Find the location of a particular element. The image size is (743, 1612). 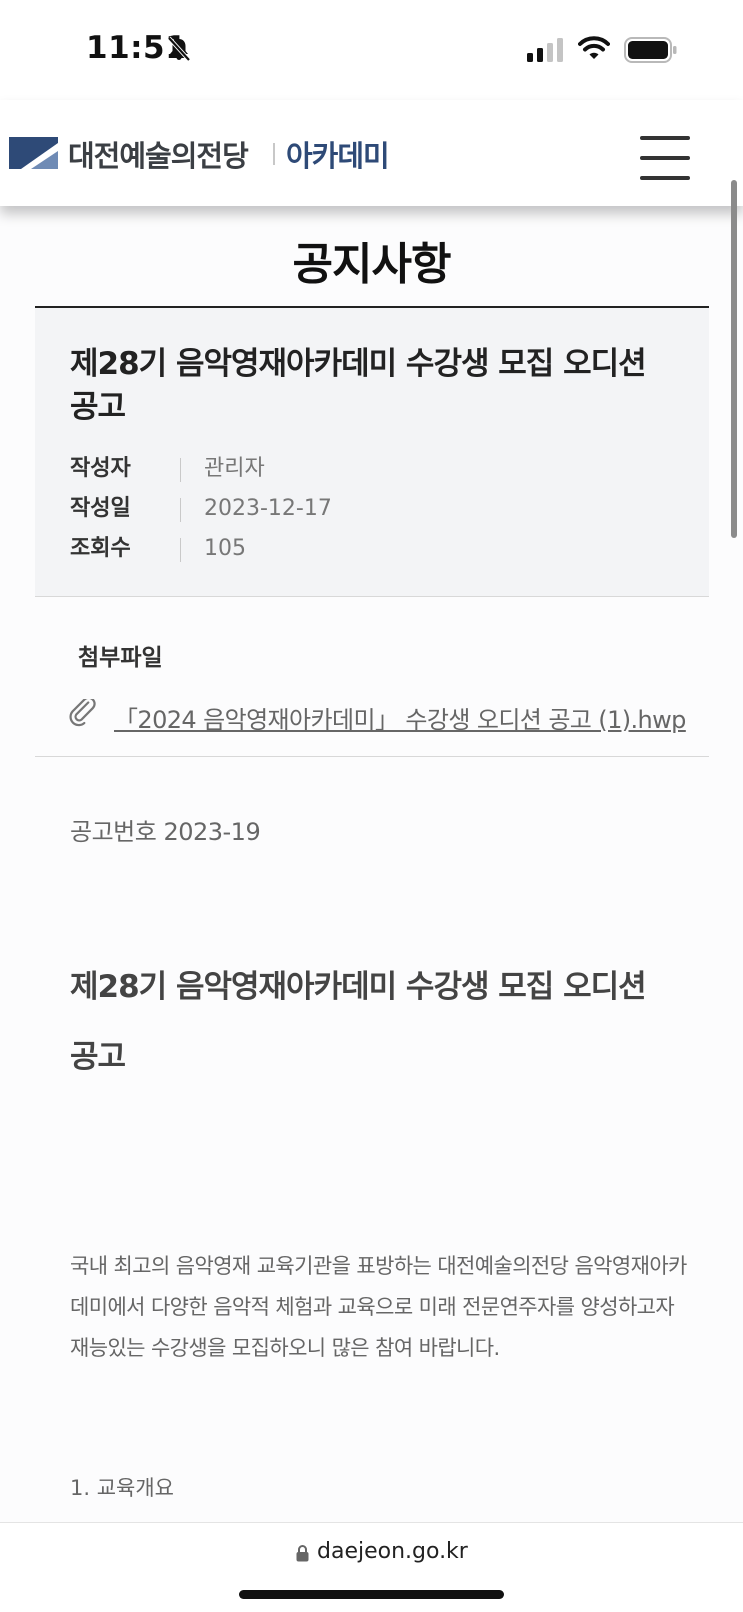

paperclip-icon is located at coordinates (82, 713).